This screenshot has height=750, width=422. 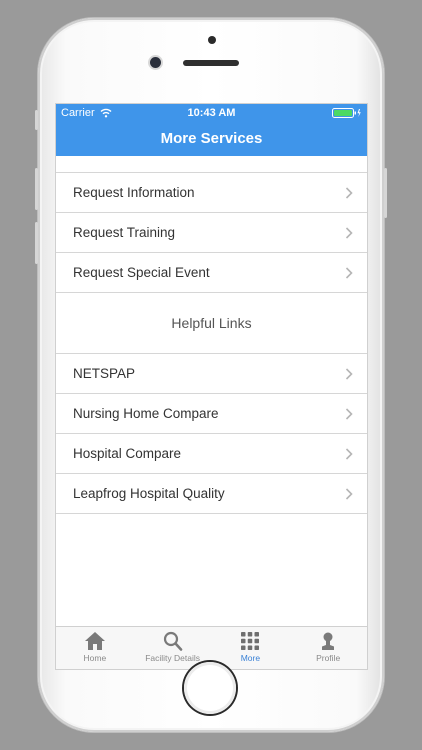 I want to click on list-item-label: Leapfrog Hospital Quality, so click(x=149, y=493).